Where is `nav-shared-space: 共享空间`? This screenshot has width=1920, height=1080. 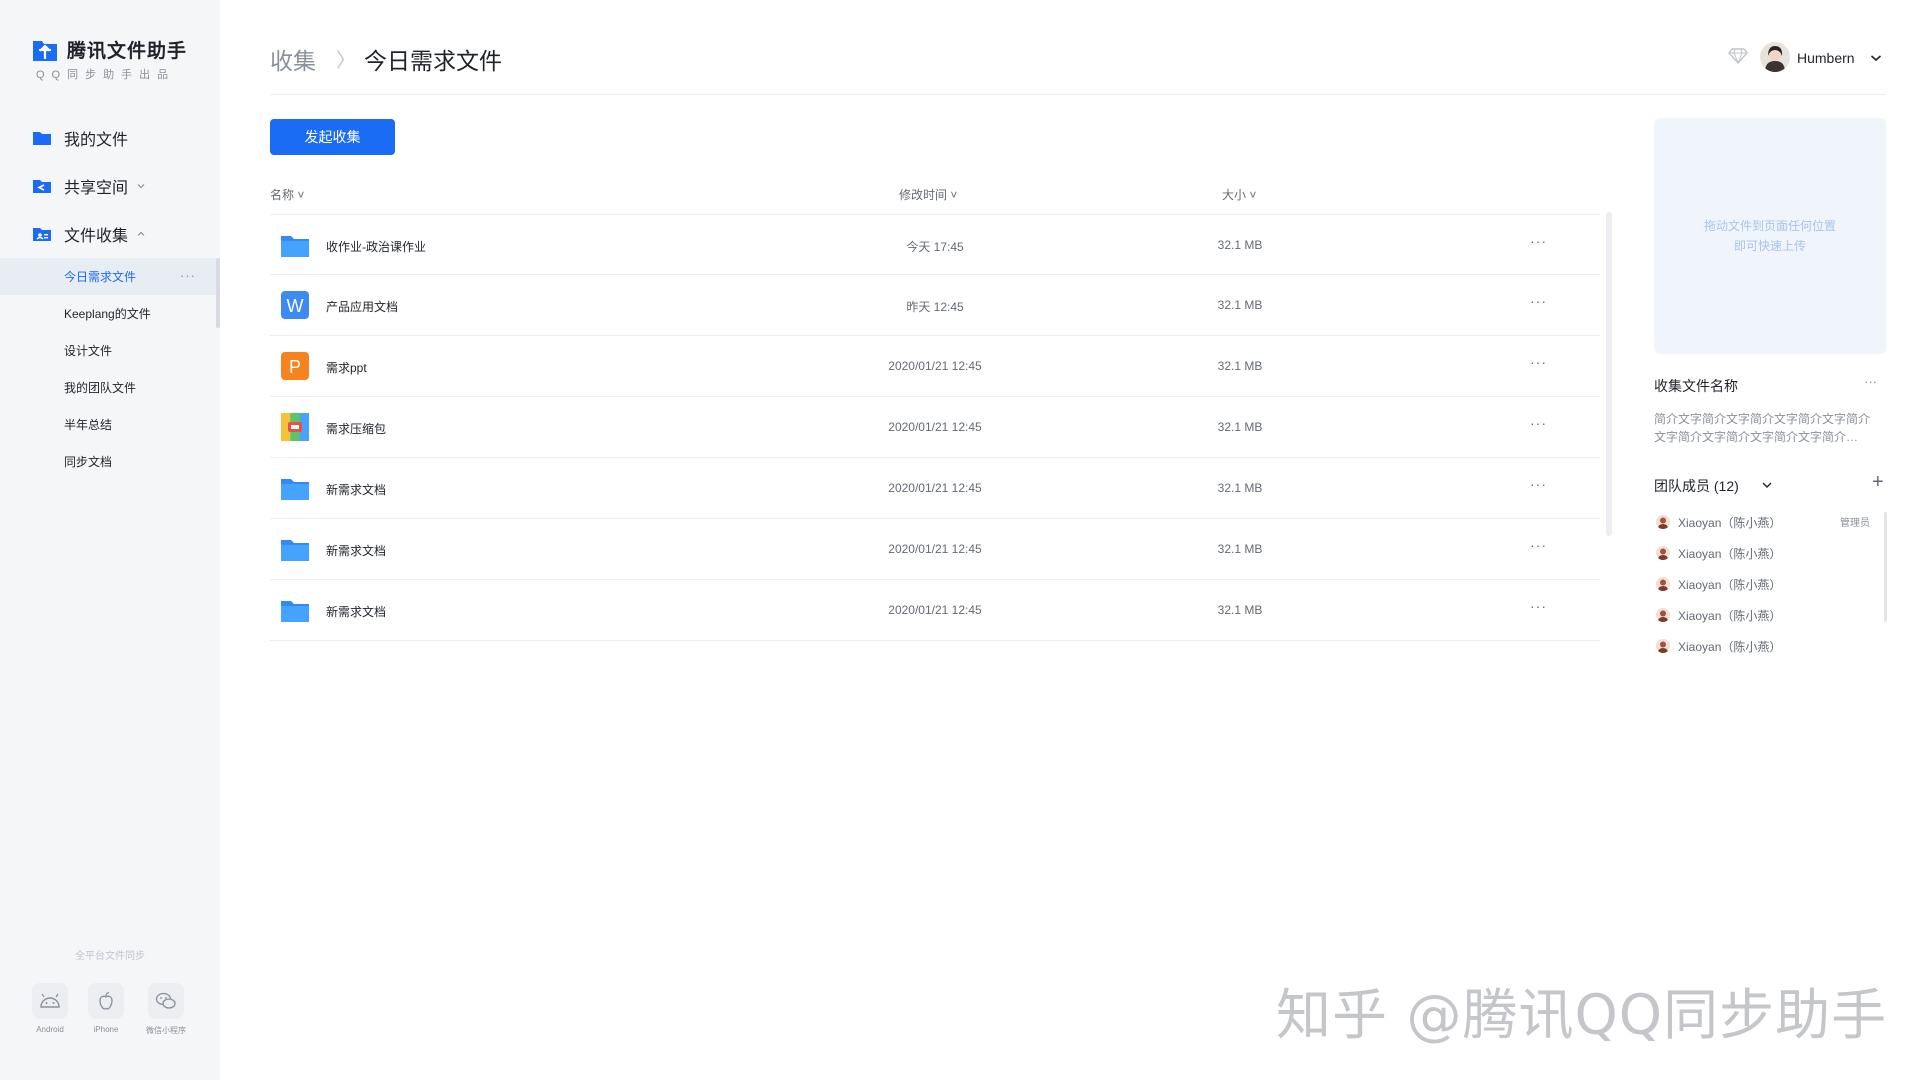
nav-shared-space: 共享空间 is located at coordinates (89, 186).